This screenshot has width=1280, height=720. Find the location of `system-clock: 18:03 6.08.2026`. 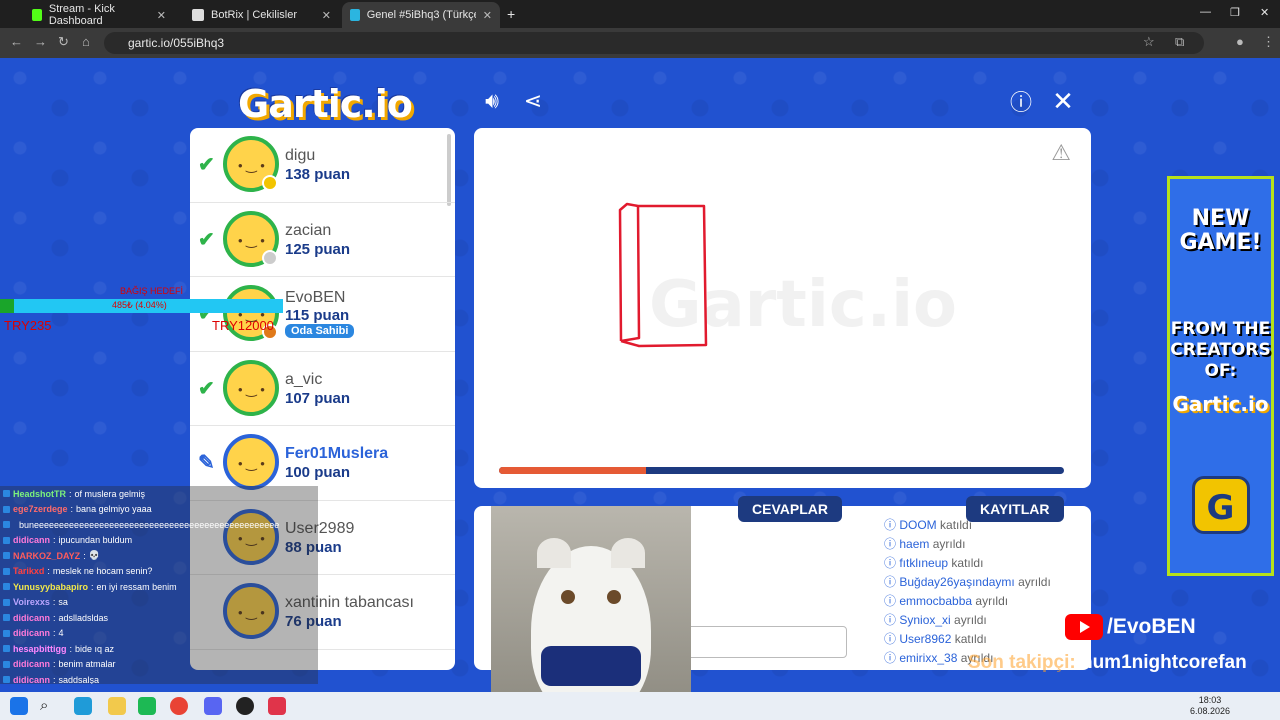

system-clock: 18:03 6.08.2026 is located at coordinates (1210, 706).